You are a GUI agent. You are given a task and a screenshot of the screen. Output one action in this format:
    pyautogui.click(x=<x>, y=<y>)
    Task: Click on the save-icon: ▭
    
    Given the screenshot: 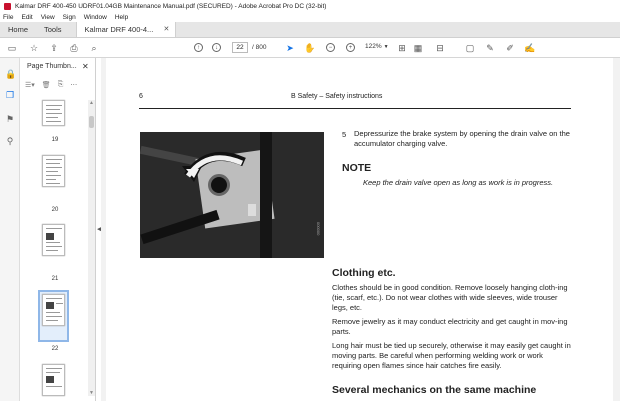 What is the action you would take?
    pyautogui.click(x=12, y=48)
    